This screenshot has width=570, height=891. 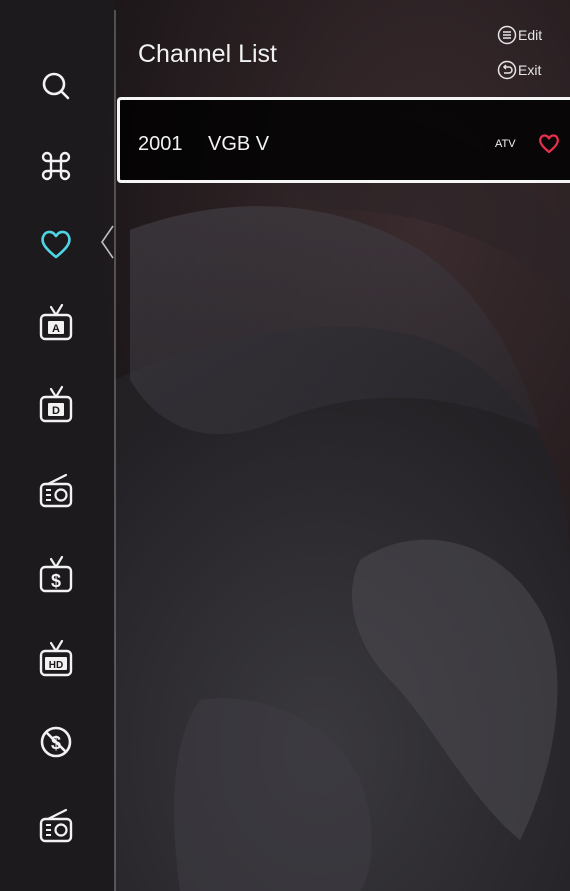 I want to click on favorites-button, so click(x=56, y=244).